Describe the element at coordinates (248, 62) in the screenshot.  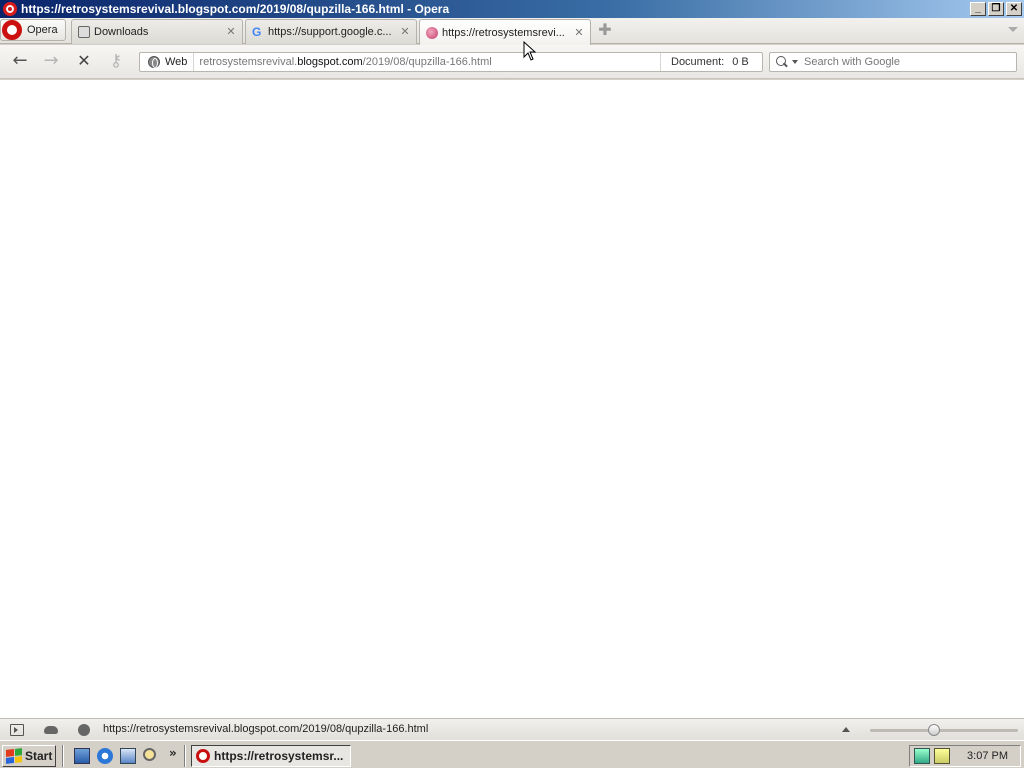
I see `url-prefix: retrosystemsrevival.` at that location.